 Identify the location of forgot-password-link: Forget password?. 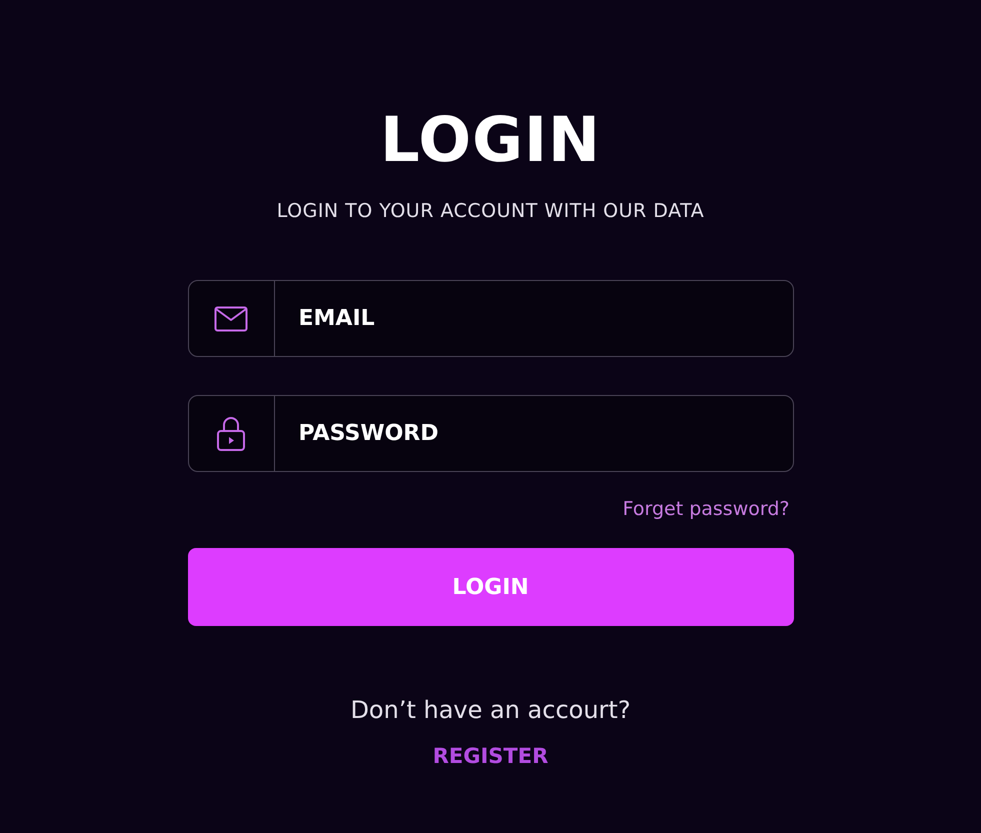
(706, 509).